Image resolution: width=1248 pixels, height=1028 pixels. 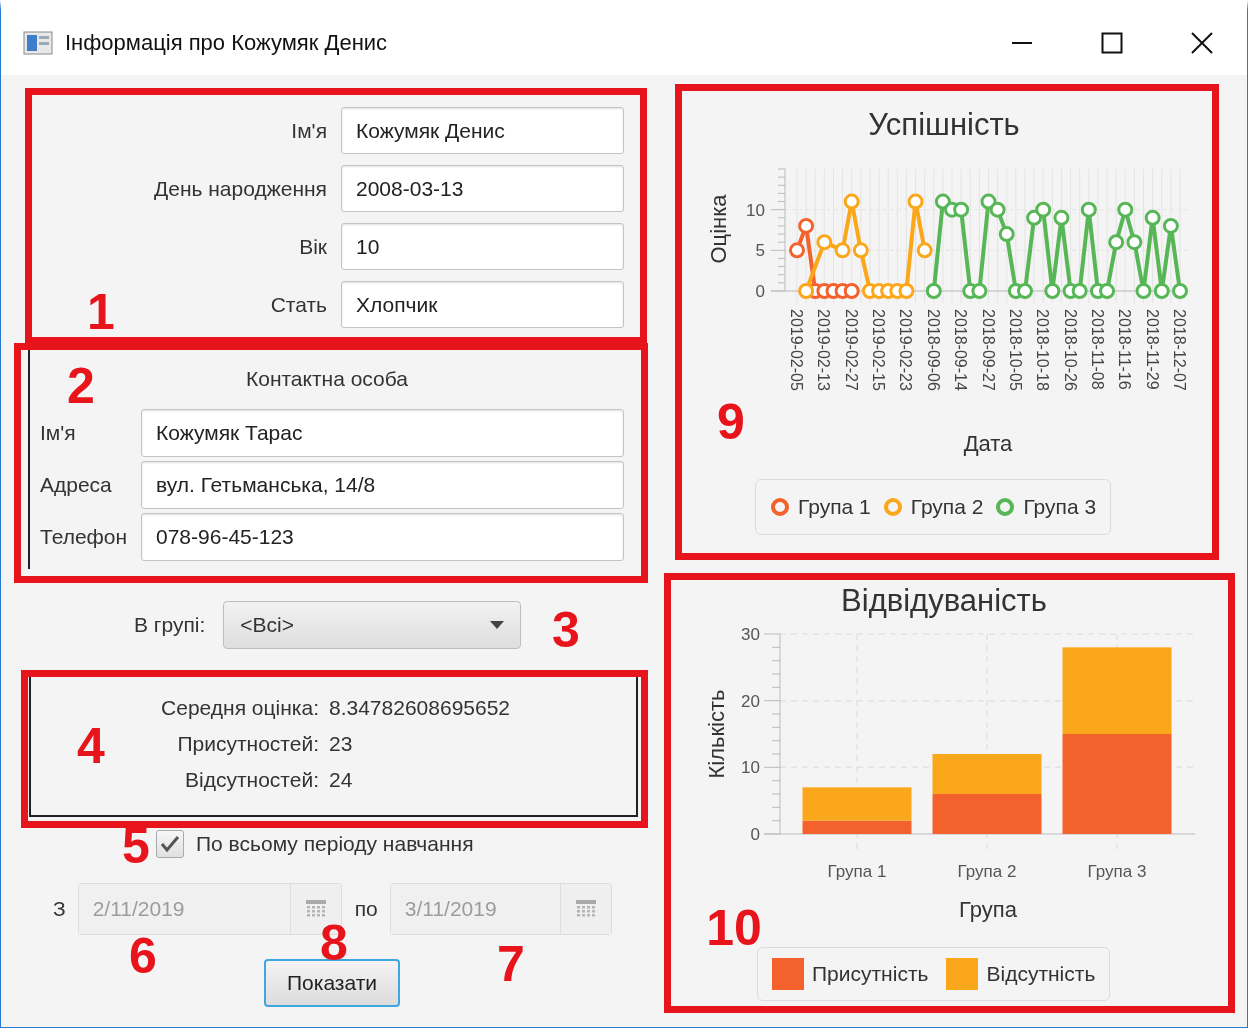 I want to click on tick-label: 2018-12-07, so click(x=1179, y=350).